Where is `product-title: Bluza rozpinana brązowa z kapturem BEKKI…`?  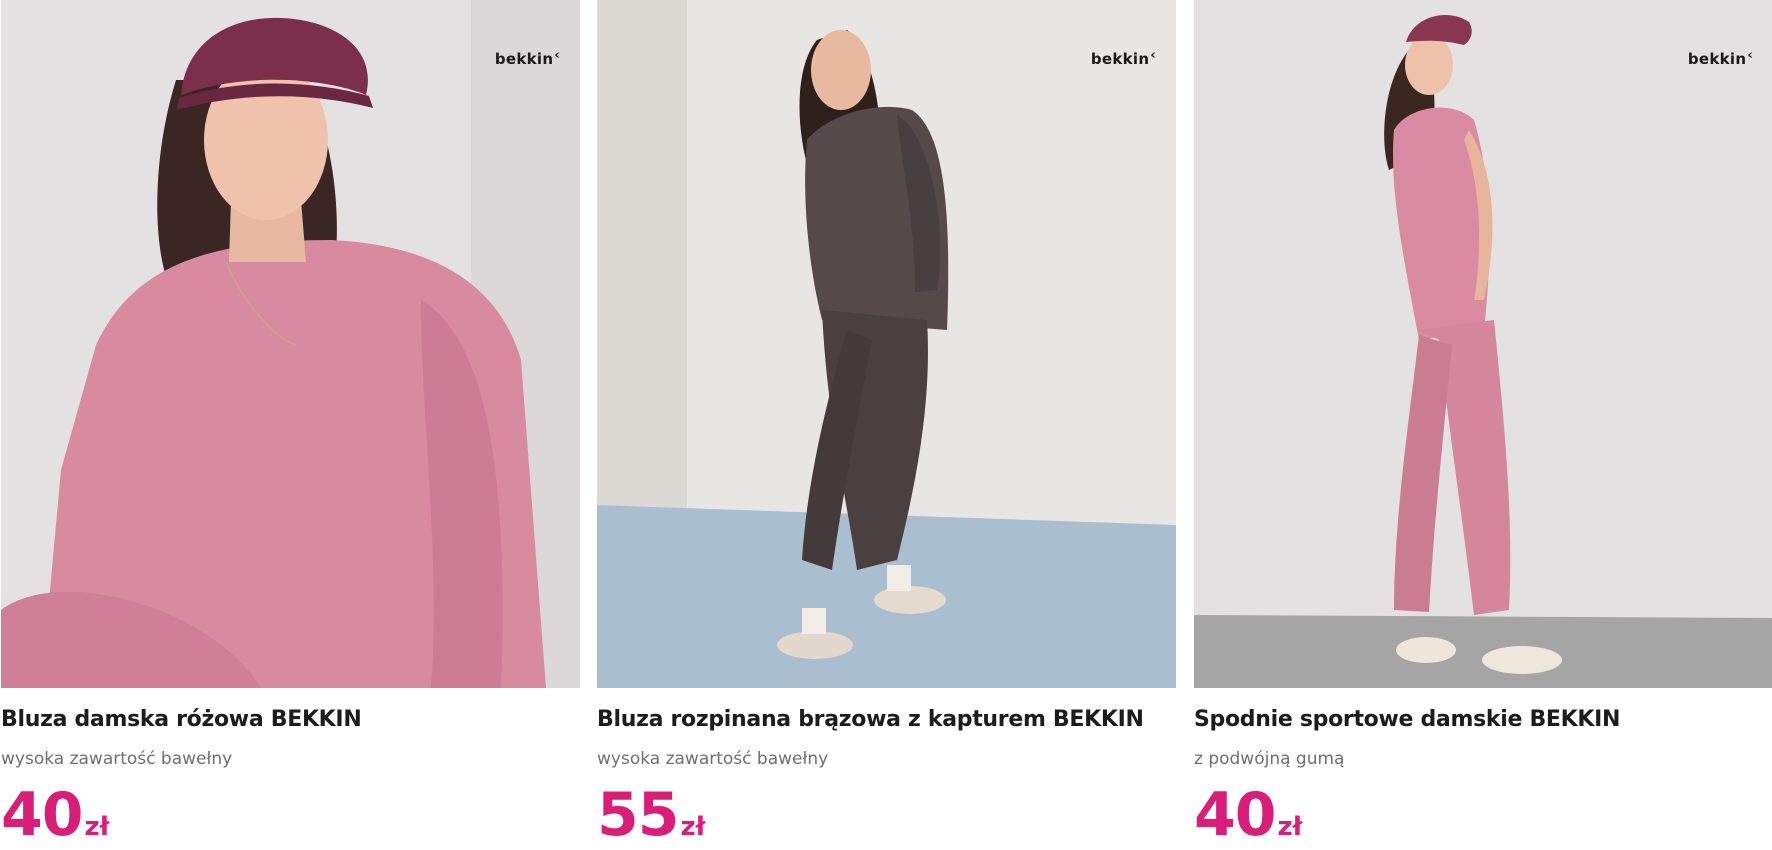
product-title: Bluza rozpinana brązowa z kapturem BEKKI… is located at coordinates (886, 719).